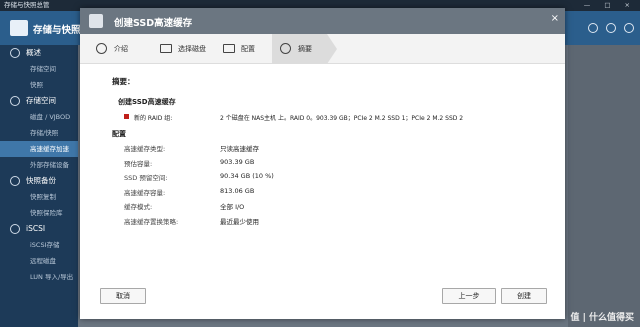  Describe the element at coordinates (39, 277) in the screenshot. I see `sidebar-item-lun-import-export: LUN 导入/导出` at that location.